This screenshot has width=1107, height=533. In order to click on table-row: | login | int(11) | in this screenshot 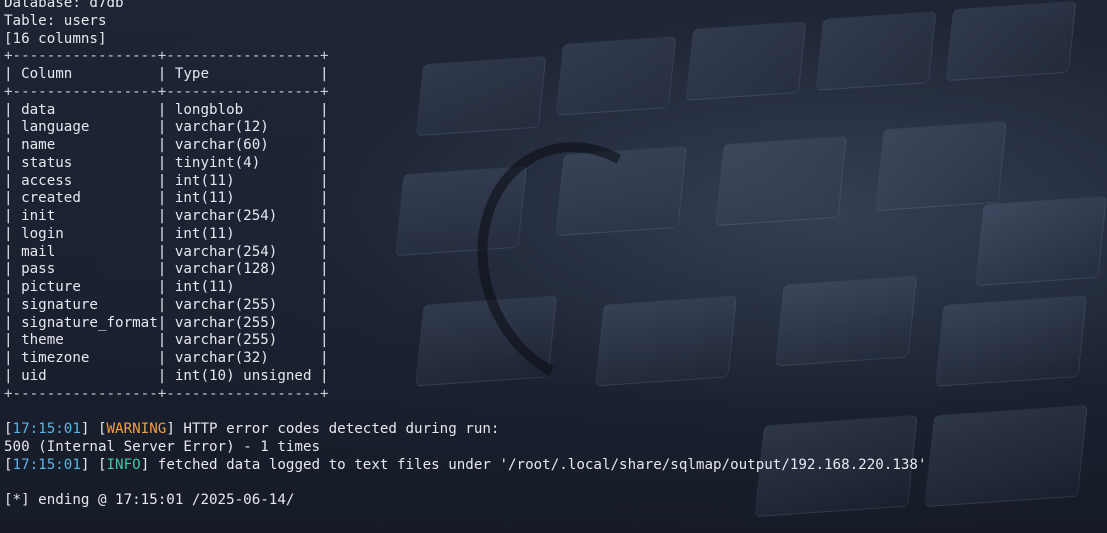, I will do `click(166, 233)`.